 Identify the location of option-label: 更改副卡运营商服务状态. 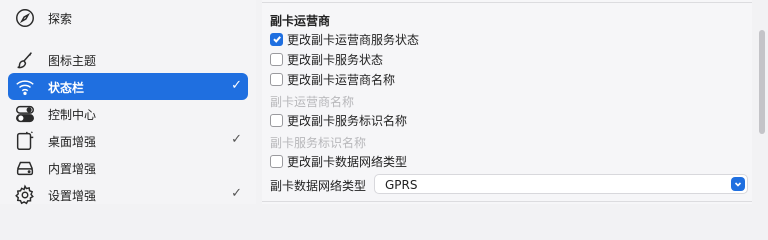
(353, 39).